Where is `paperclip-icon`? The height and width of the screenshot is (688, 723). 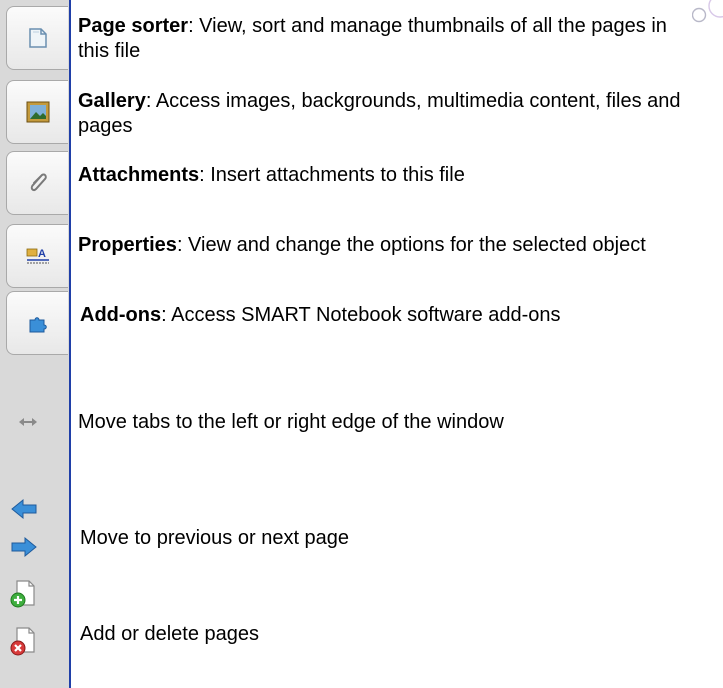 paperclip-icon is located at coordinates (38, 182).